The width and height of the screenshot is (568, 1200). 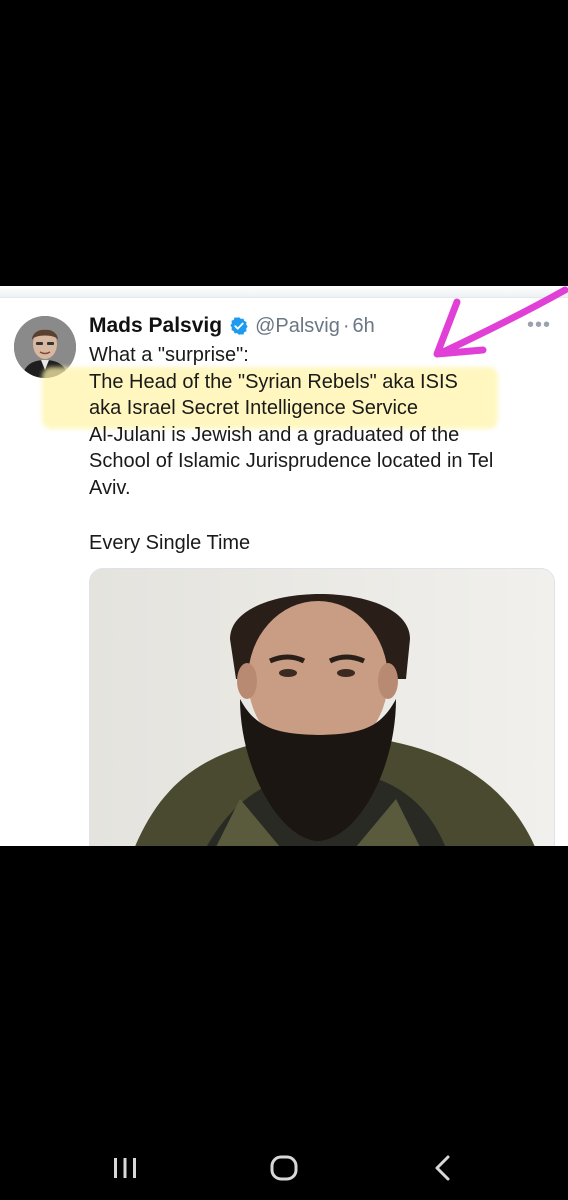 I want to click on tweet-line: Aviv., so click(x=110, y=487).